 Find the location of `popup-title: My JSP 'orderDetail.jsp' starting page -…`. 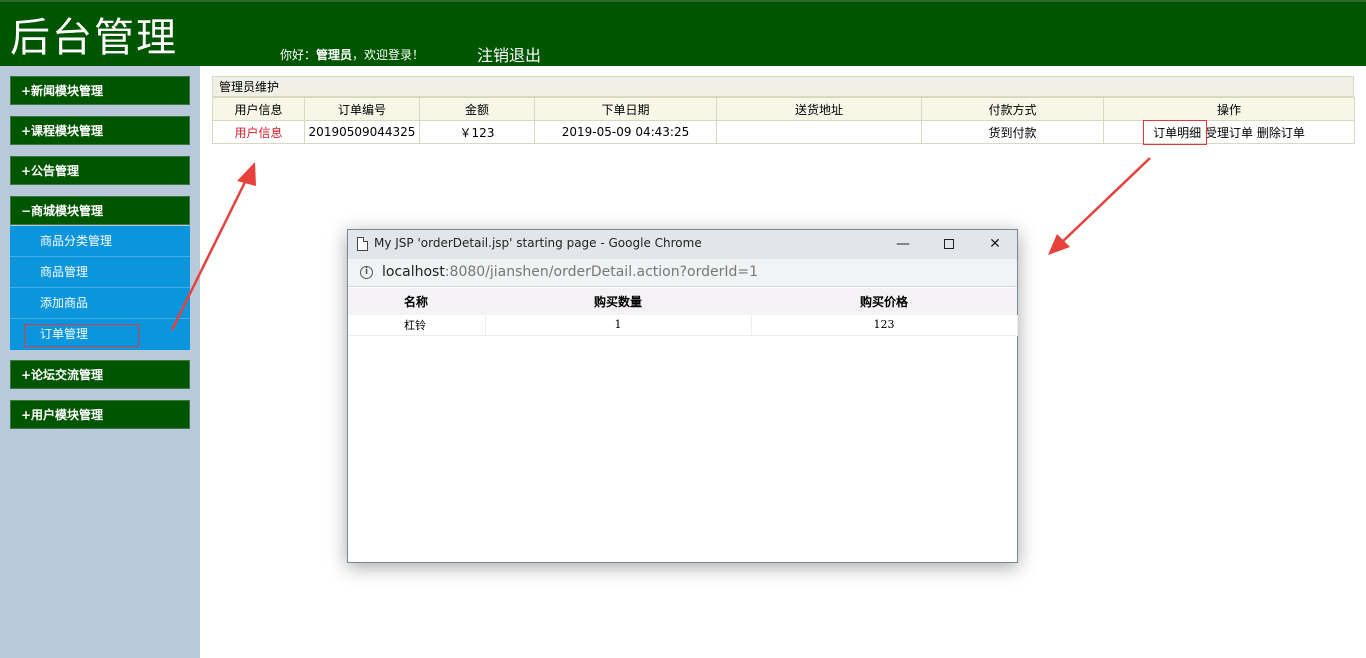

popup-title: My JSP 'orderDetail.jsp' starting page -… is located at coordinates (538, 243).